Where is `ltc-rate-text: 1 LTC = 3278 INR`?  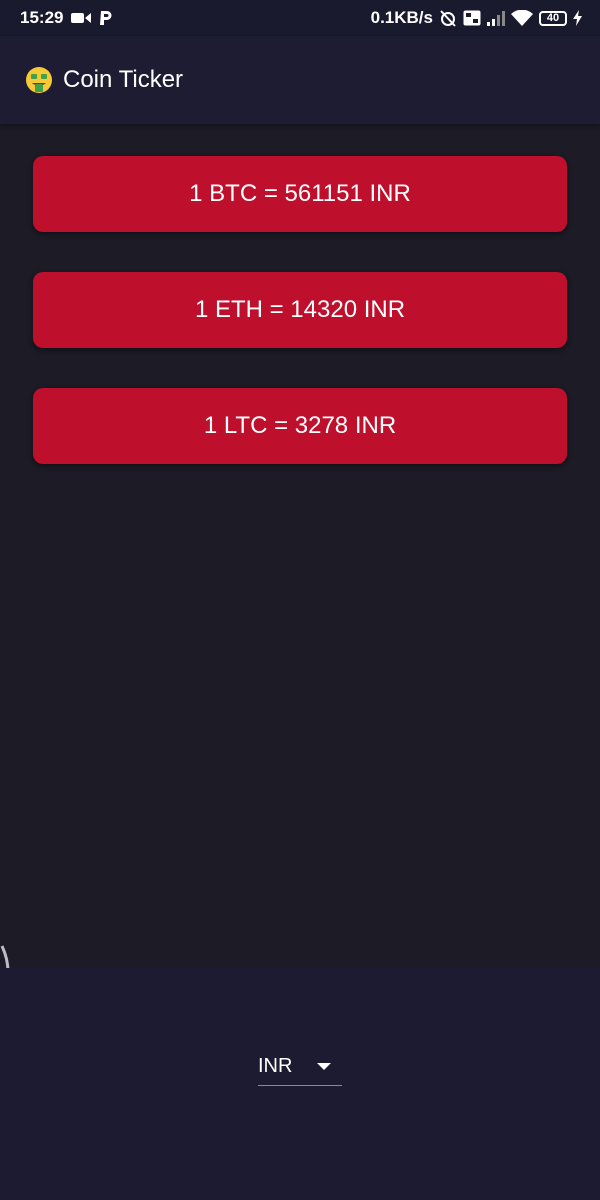 ltc-rate-text: 1 LTC = 3278 INR is located at coordinates (300, 425).